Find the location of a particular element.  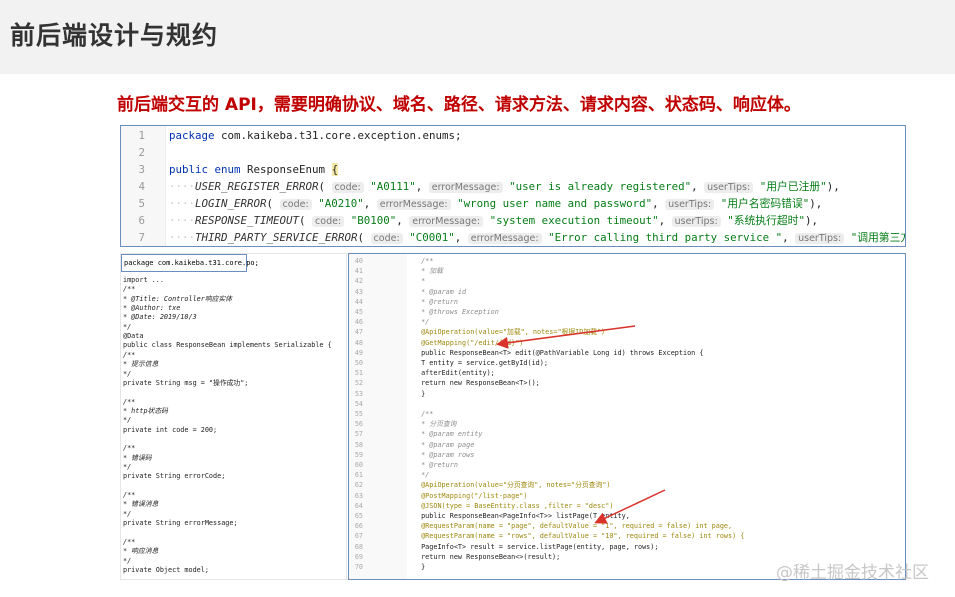

code-line: * 提示信息 is located at coordinates (141, 364).